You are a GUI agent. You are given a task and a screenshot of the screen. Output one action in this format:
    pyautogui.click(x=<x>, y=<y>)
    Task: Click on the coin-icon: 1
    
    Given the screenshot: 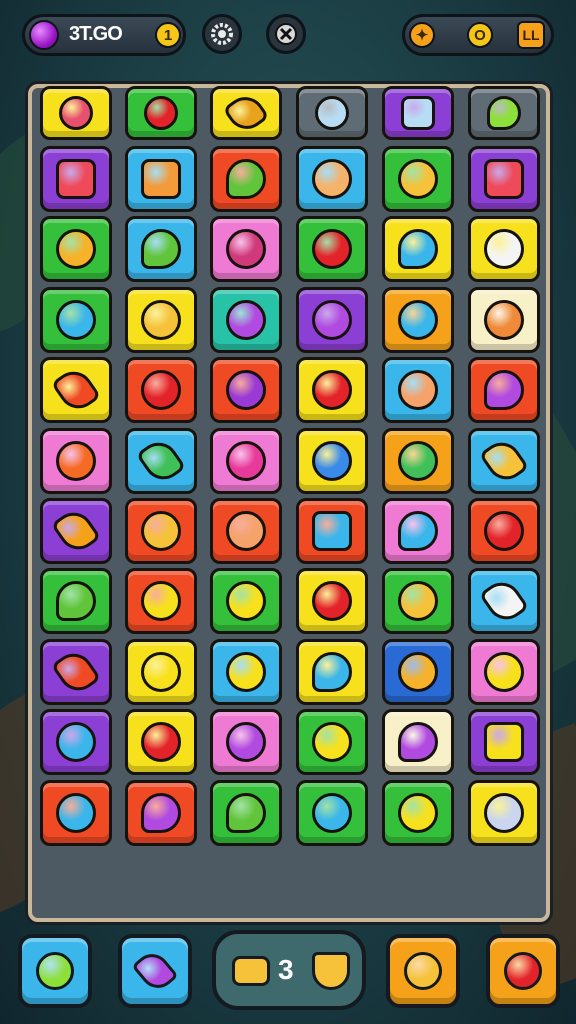 What is the action you would take?
    pyautogui.click(x=168, y=35)
    